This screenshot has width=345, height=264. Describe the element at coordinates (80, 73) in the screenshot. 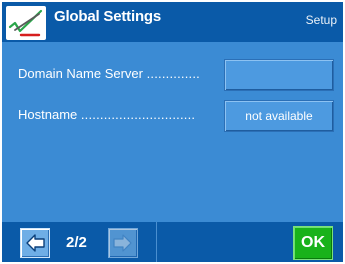

I see `dns-label: Domain Name Server` at that location.